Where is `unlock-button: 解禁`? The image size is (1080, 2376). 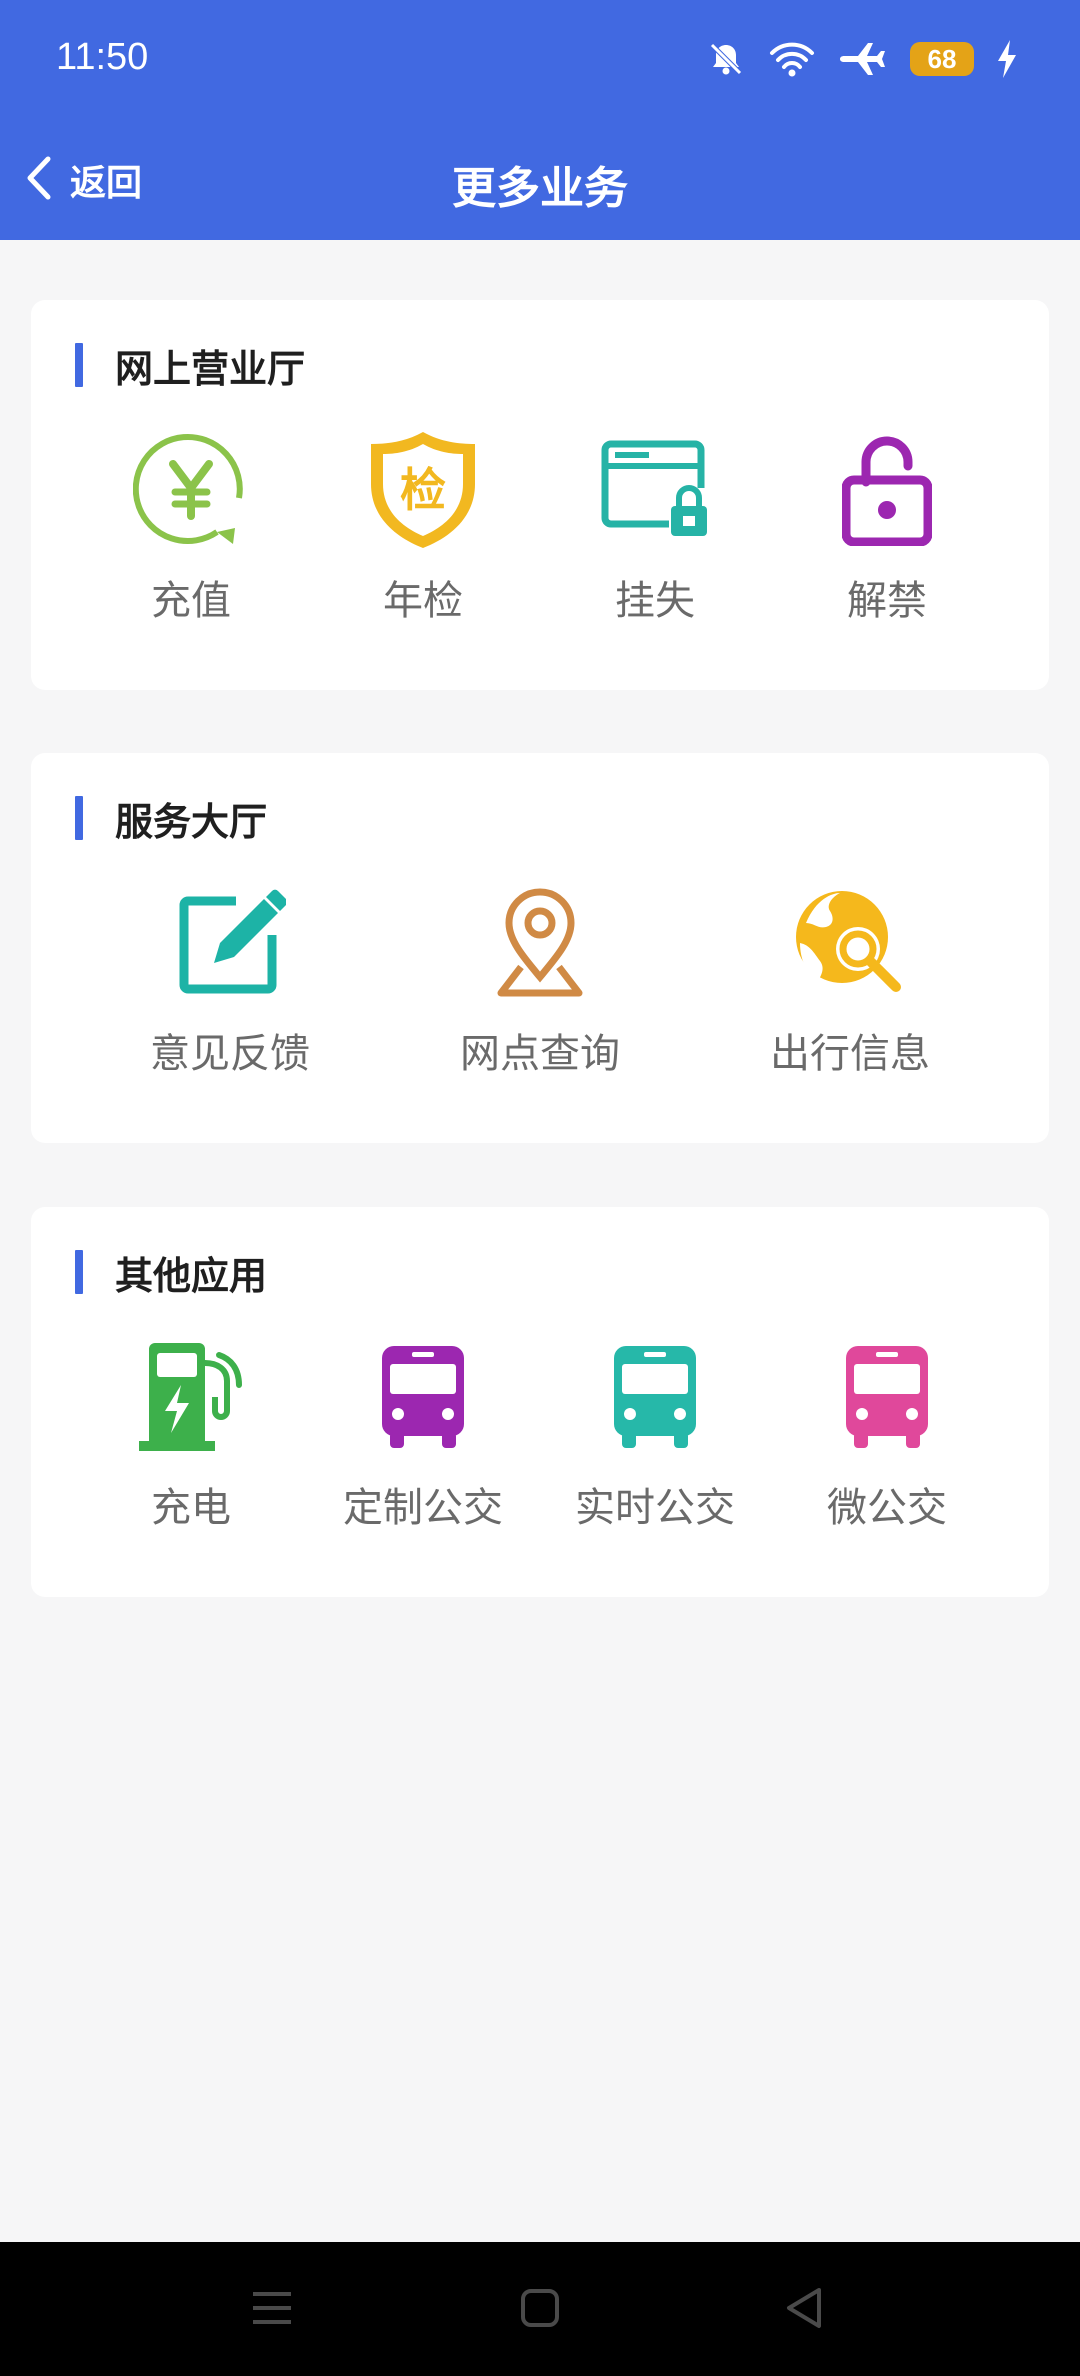 unlock-button: 解禁 is located at coordinates (887, 530).